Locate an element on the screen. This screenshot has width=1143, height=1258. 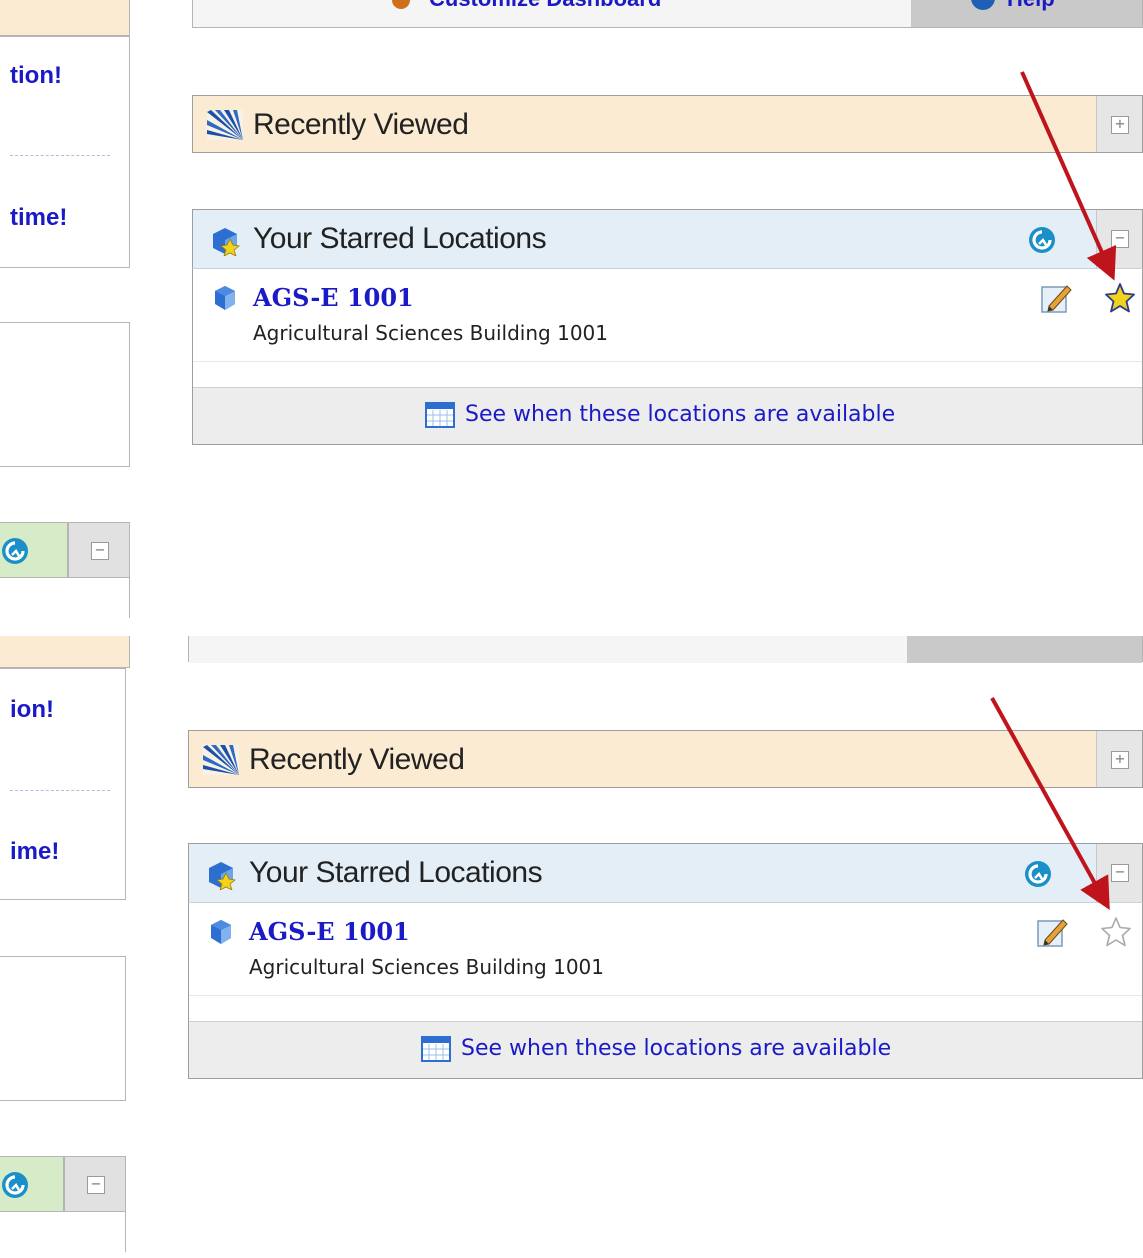
dashboard-toolbar: Customize Dashboard Help is located at coordinates (667, 14).